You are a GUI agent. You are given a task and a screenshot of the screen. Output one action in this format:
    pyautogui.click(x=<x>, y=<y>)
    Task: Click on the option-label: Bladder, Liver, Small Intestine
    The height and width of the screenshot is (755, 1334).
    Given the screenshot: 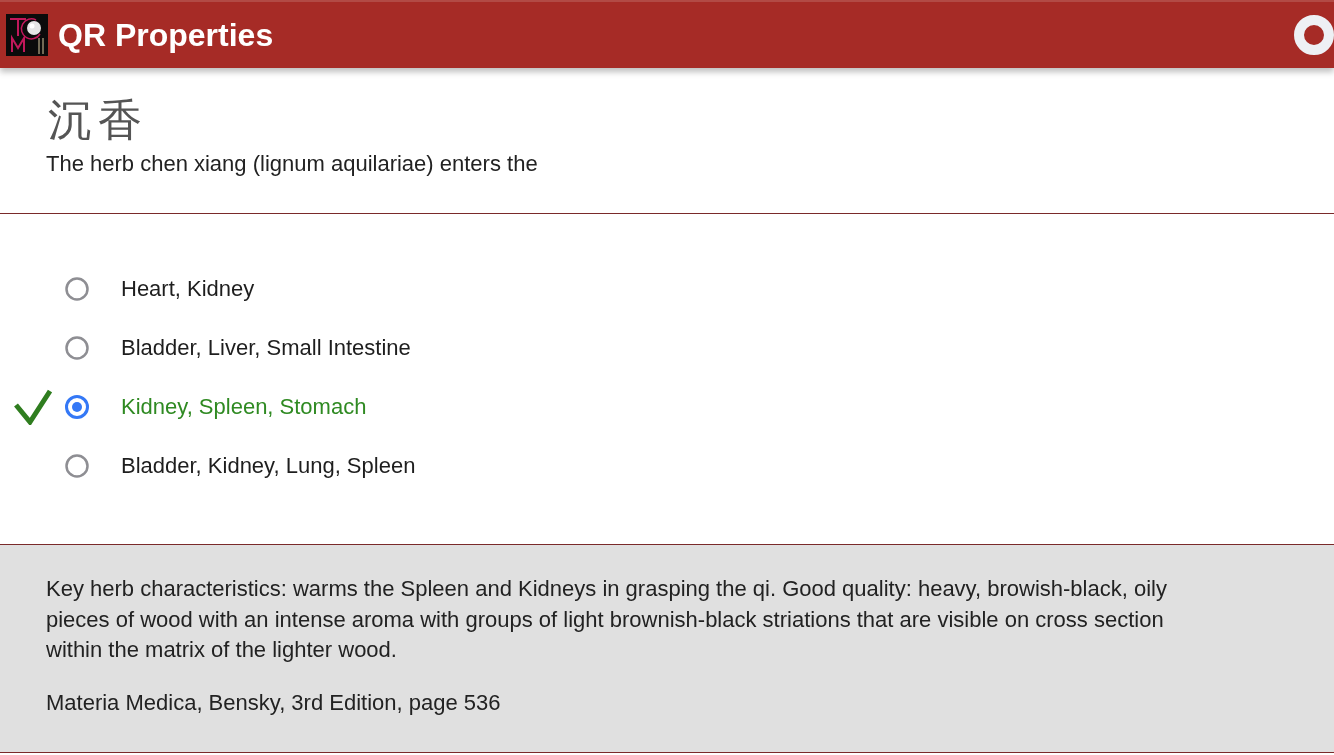 What is the action you would take?
    pyautogui.click(x=266, y=347)
    